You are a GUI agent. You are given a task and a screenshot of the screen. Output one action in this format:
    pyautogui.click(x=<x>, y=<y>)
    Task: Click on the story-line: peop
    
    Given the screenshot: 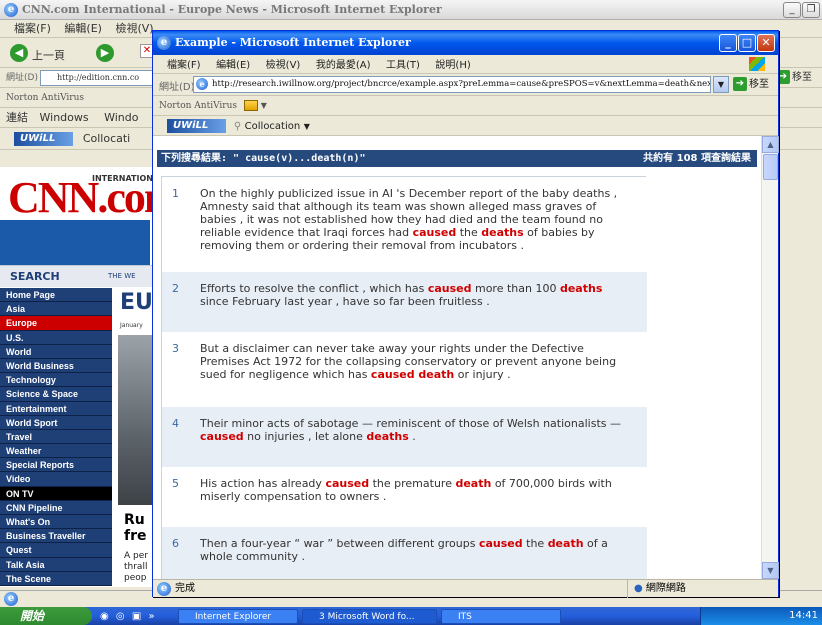 What is the action you would take?
    pyautogui.click(x=135, y=578)
    